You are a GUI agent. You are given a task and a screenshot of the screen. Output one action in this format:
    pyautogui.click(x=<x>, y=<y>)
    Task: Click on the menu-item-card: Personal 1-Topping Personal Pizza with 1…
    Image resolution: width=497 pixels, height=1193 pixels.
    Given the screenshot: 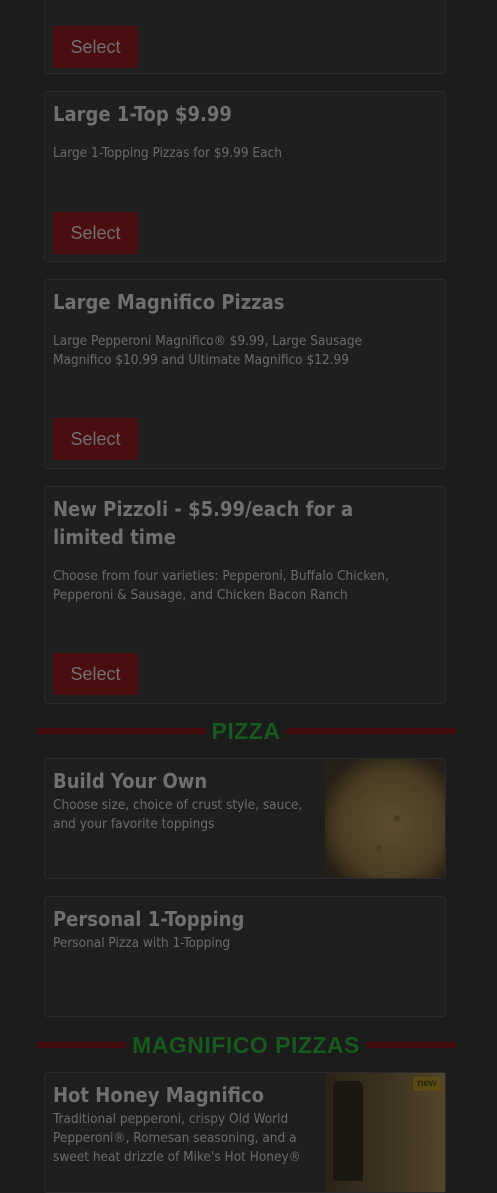 What is the action you would take?
    pyautogui.click(x=245, y=956)
    